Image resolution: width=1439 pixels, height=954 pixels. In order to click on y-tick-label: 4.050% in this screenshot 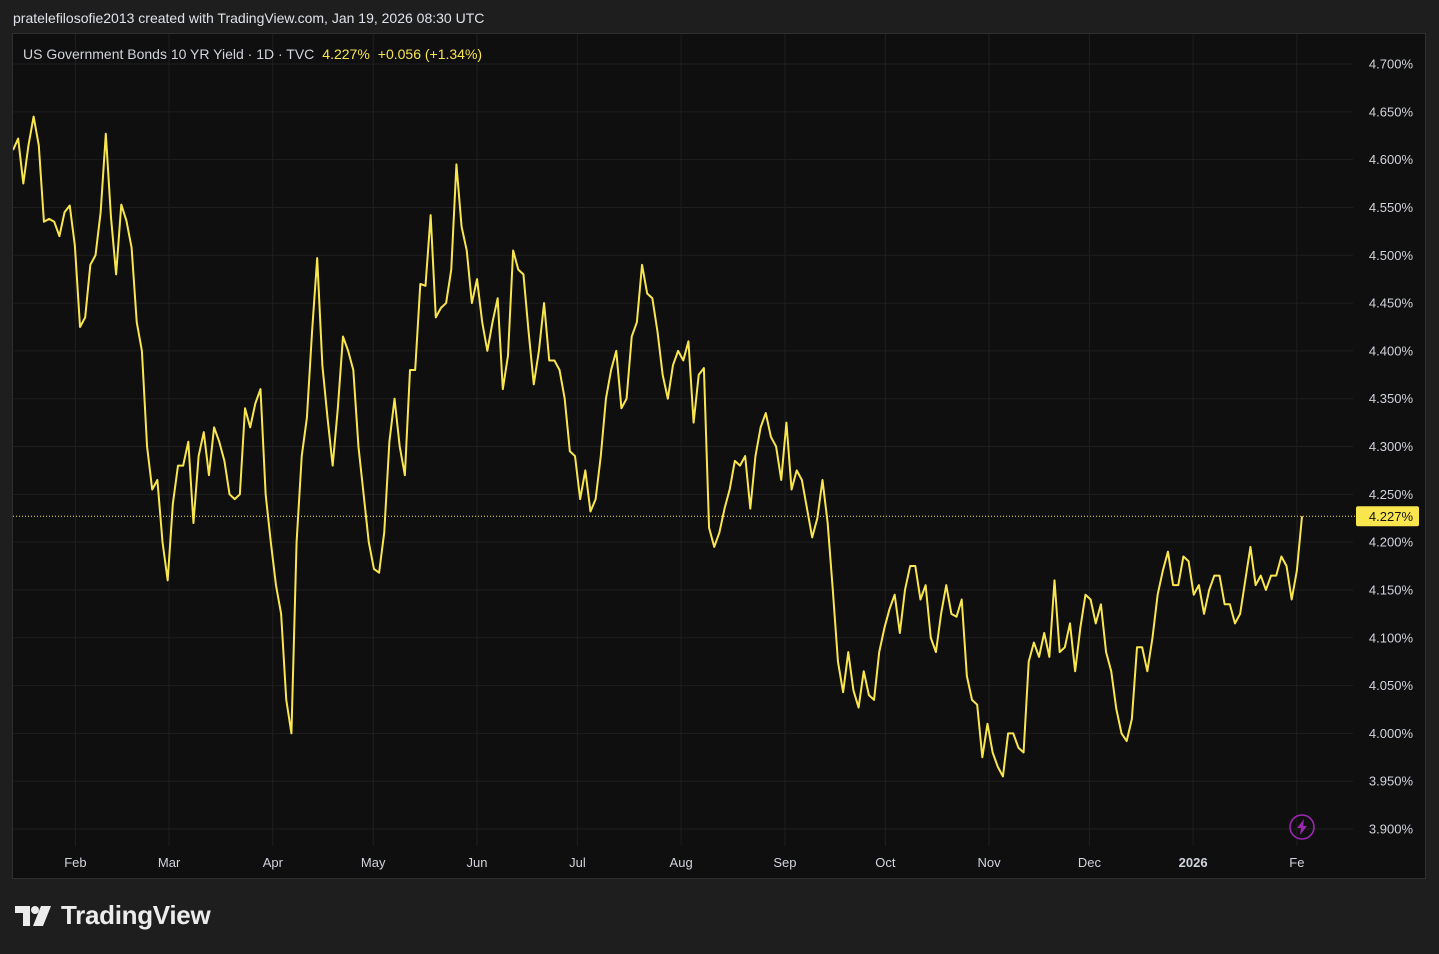, I will do `click(1391, 685)`.